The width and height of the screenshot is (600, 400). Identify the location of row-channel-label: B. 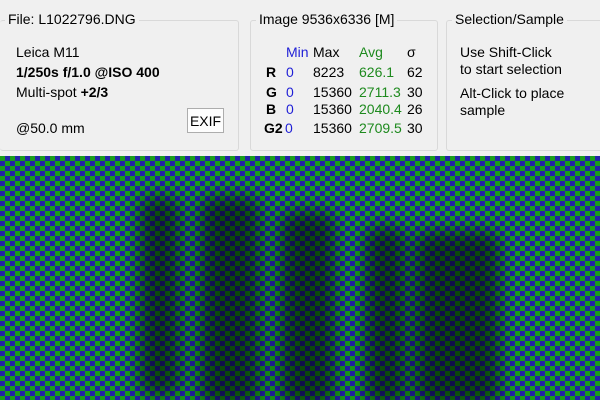
(271, 109).